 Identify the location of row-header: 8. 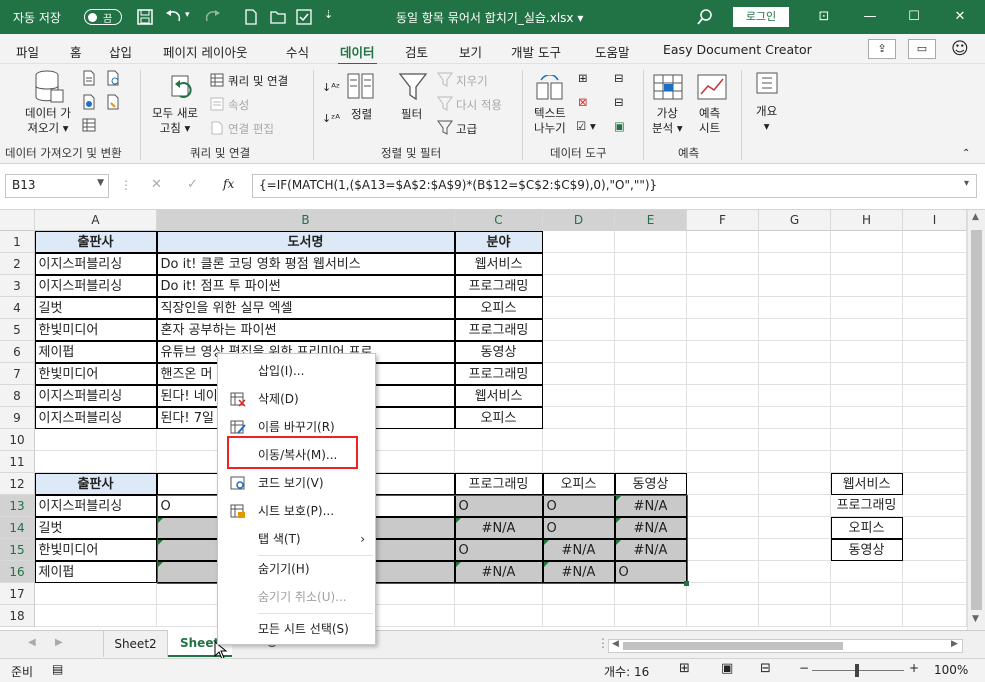
(17, 396).